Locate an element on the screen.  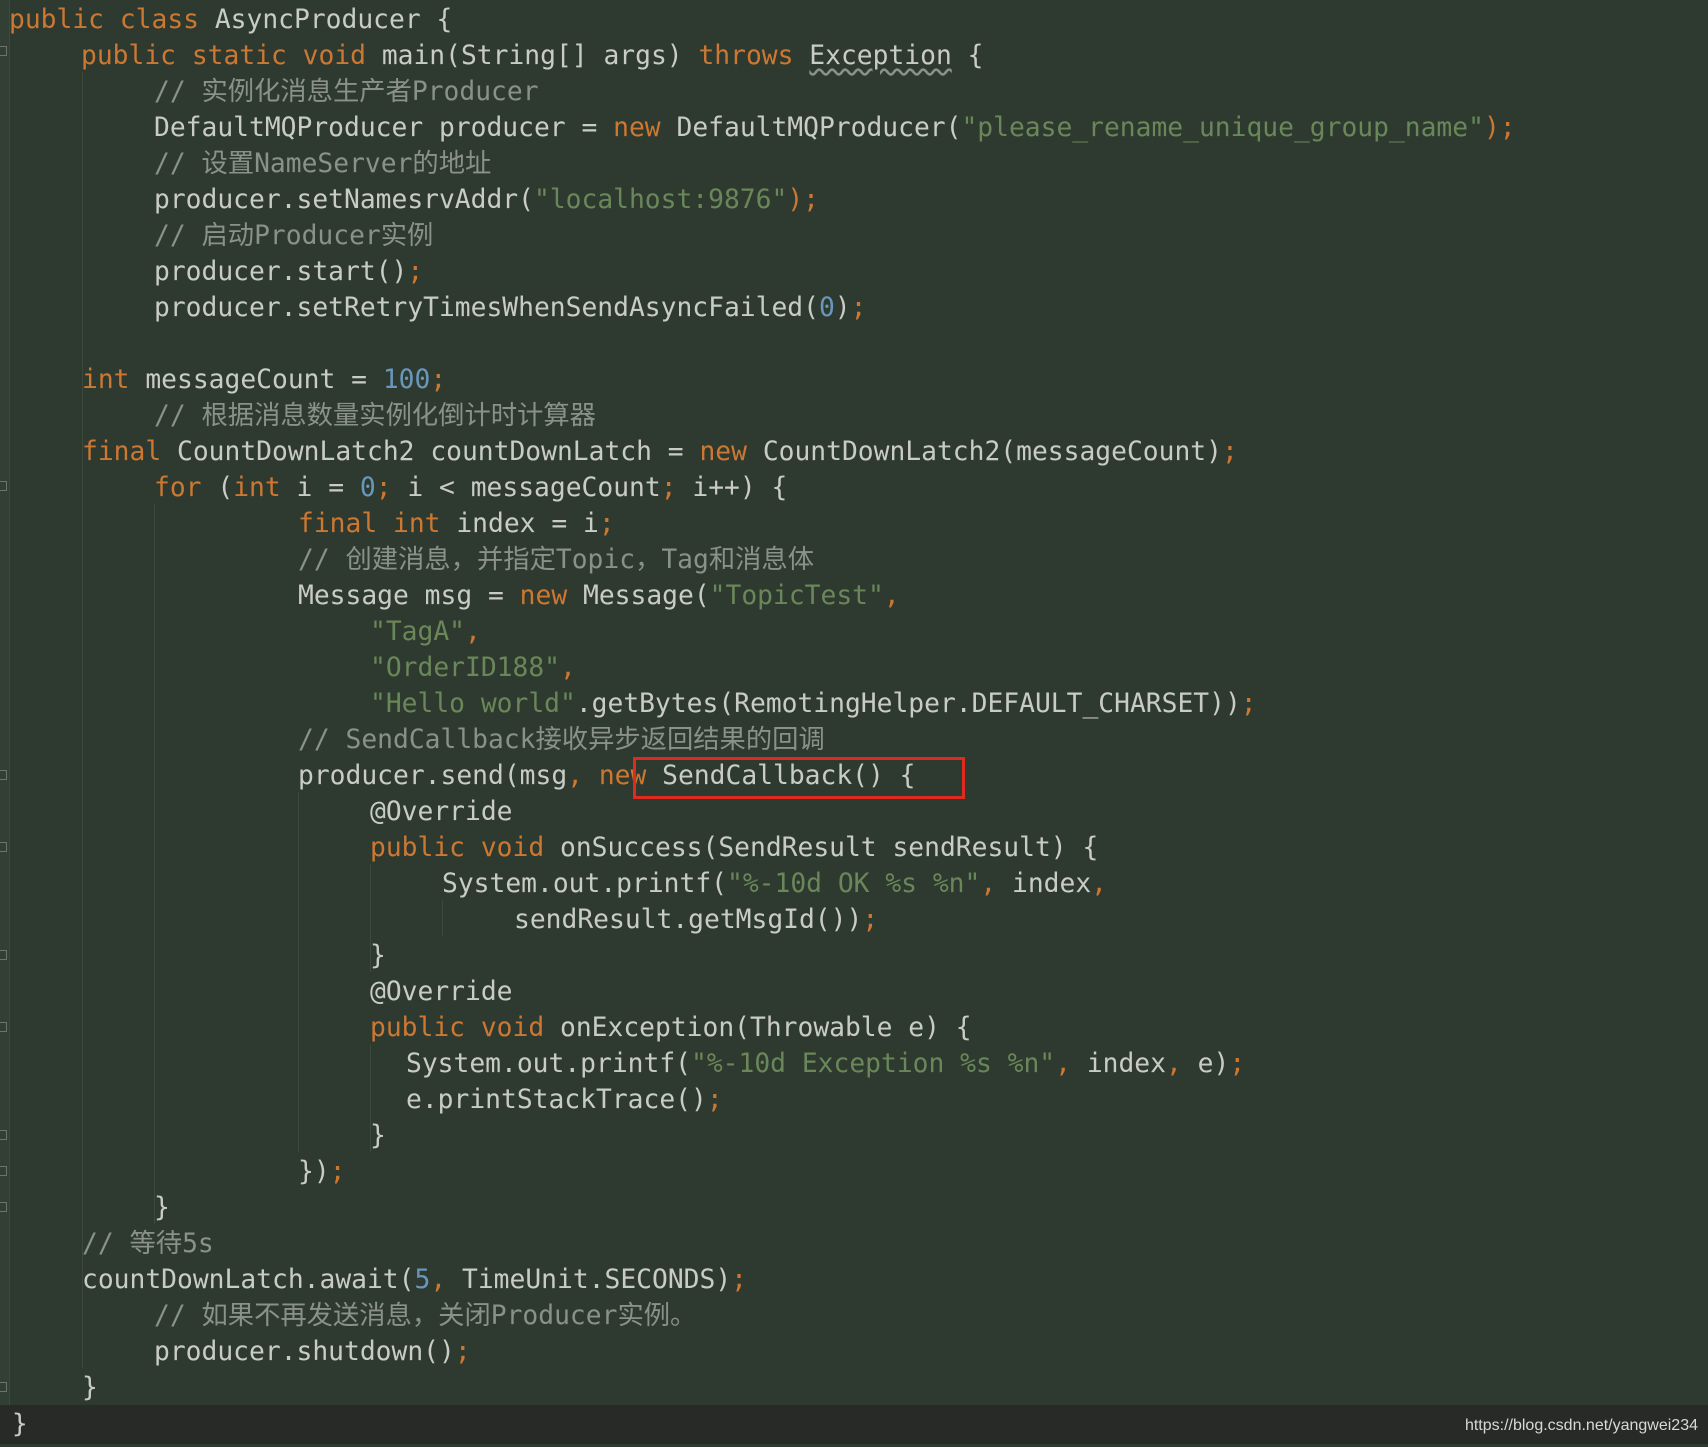
code-line: final int index = i; is located at coordinates (456, 524).